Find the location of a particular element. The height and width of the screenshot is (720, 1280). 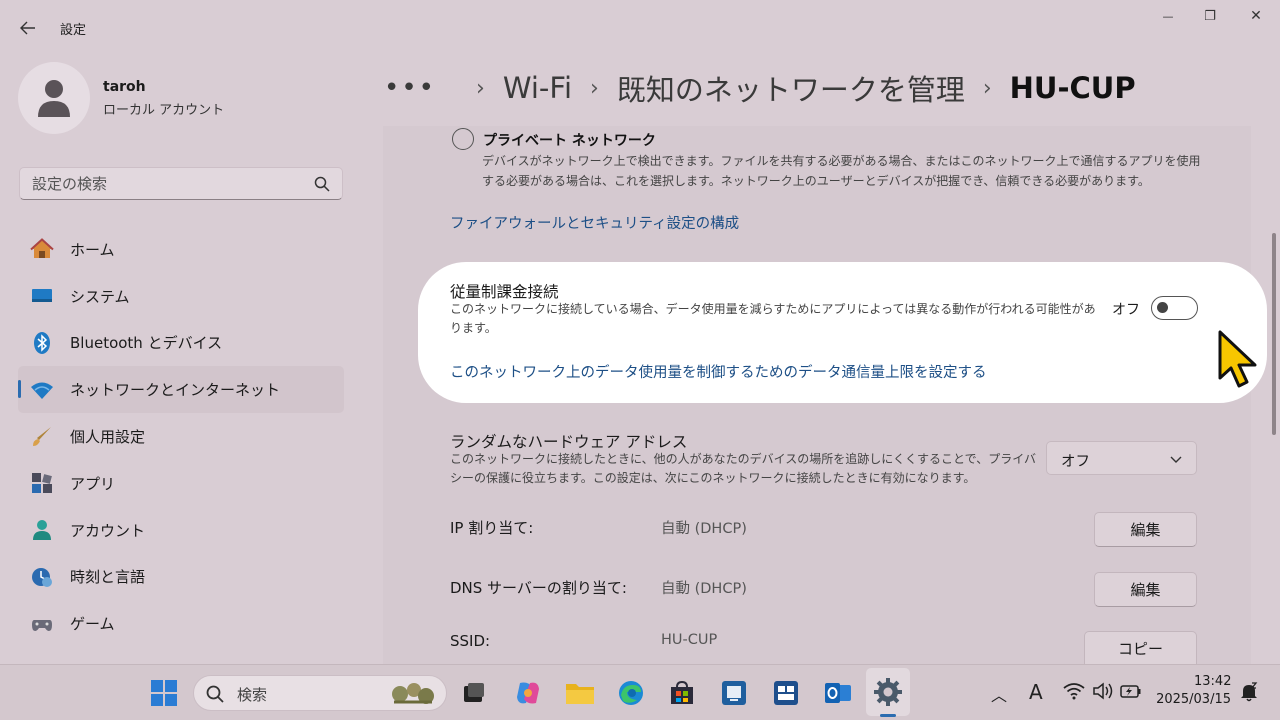

close-icon: ✕ is located at coordinates (1256, 16).